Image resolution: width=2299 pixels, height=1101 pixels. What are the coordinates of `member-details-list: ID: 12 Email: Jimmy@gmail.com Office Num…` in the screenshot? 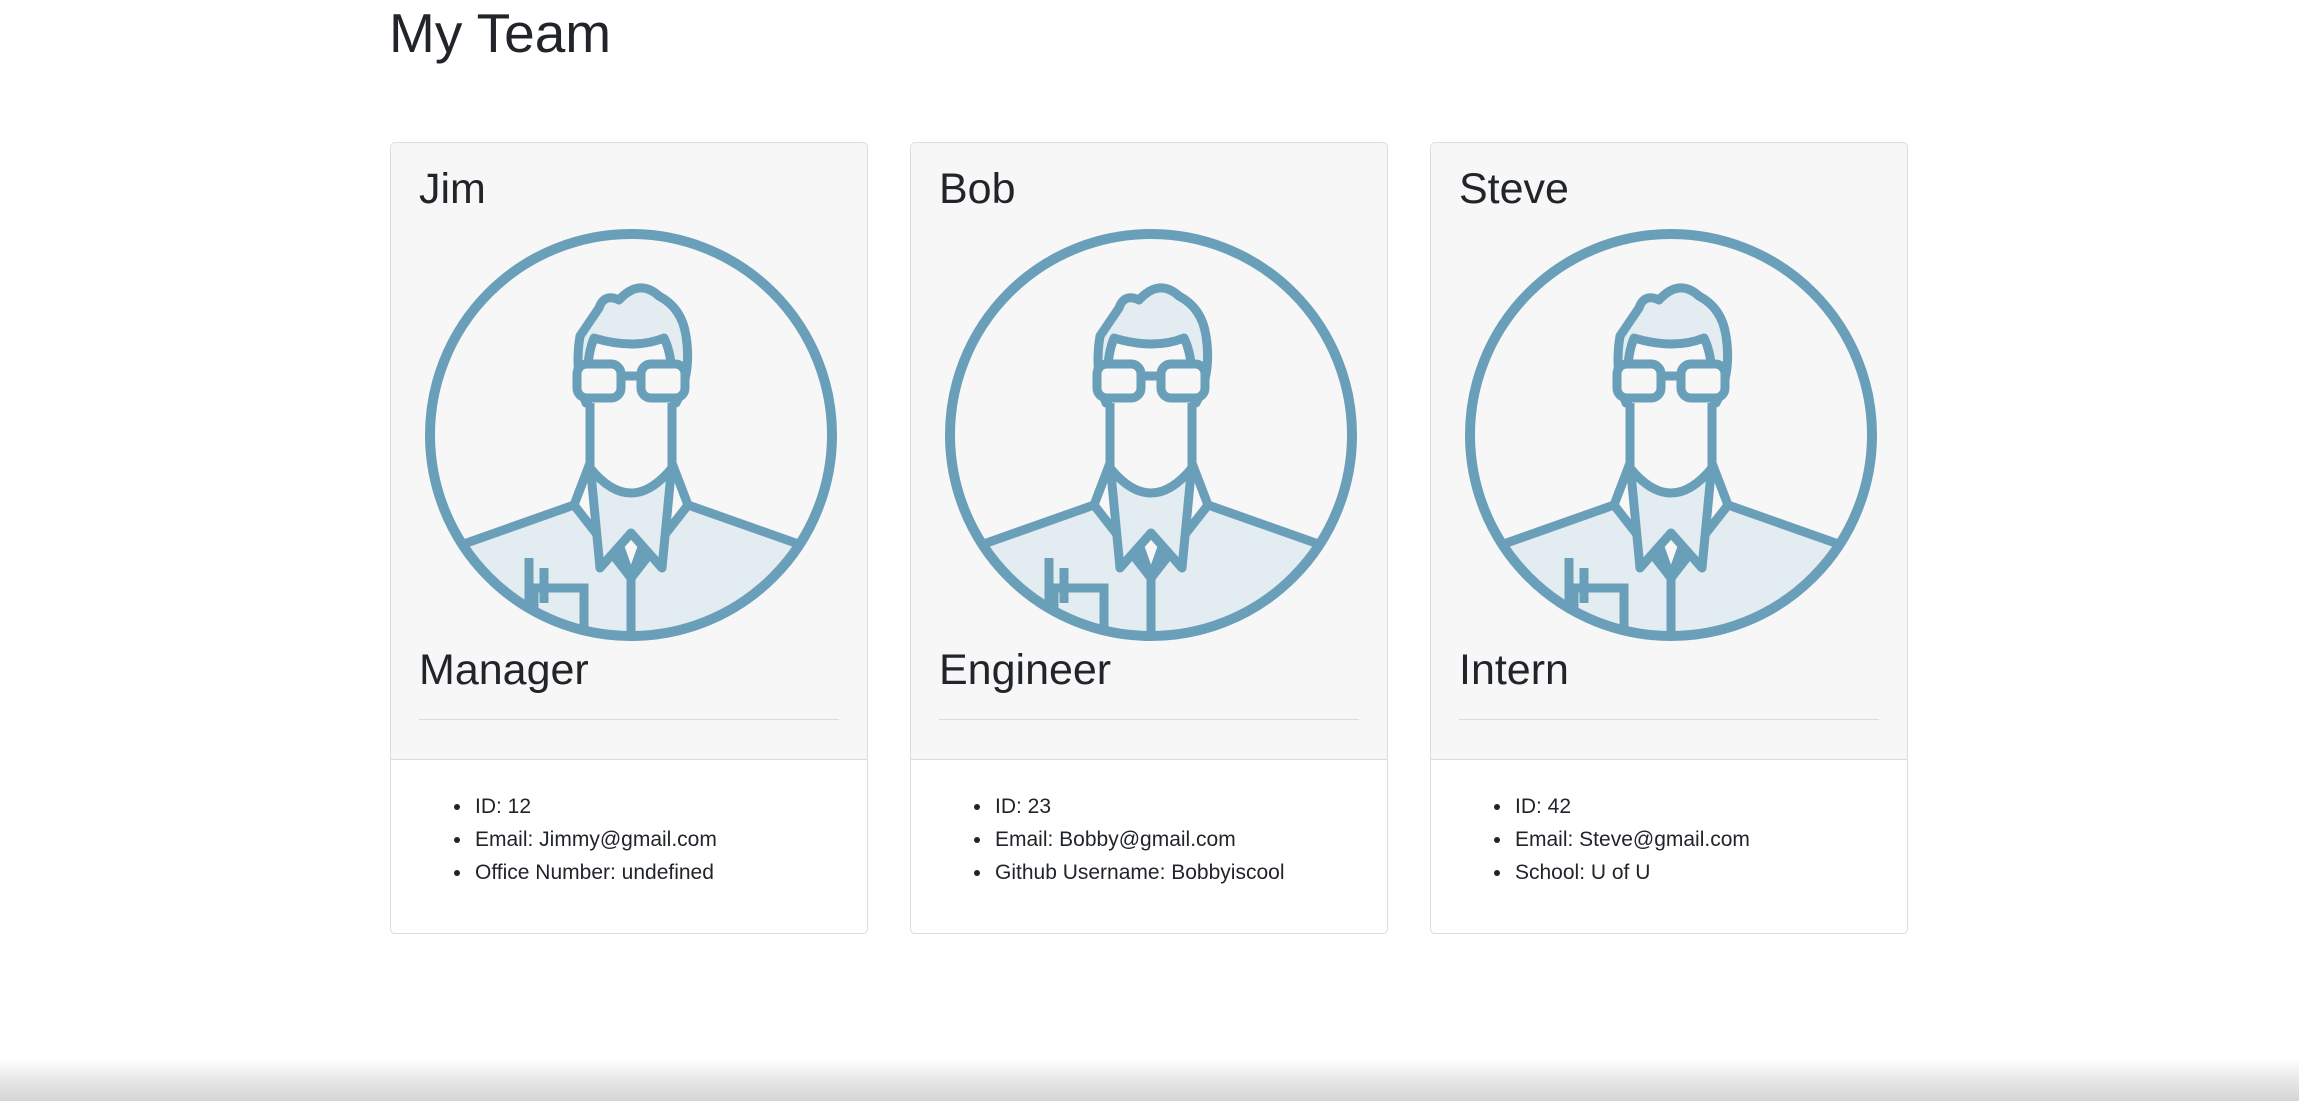 It's located at (629, 839).